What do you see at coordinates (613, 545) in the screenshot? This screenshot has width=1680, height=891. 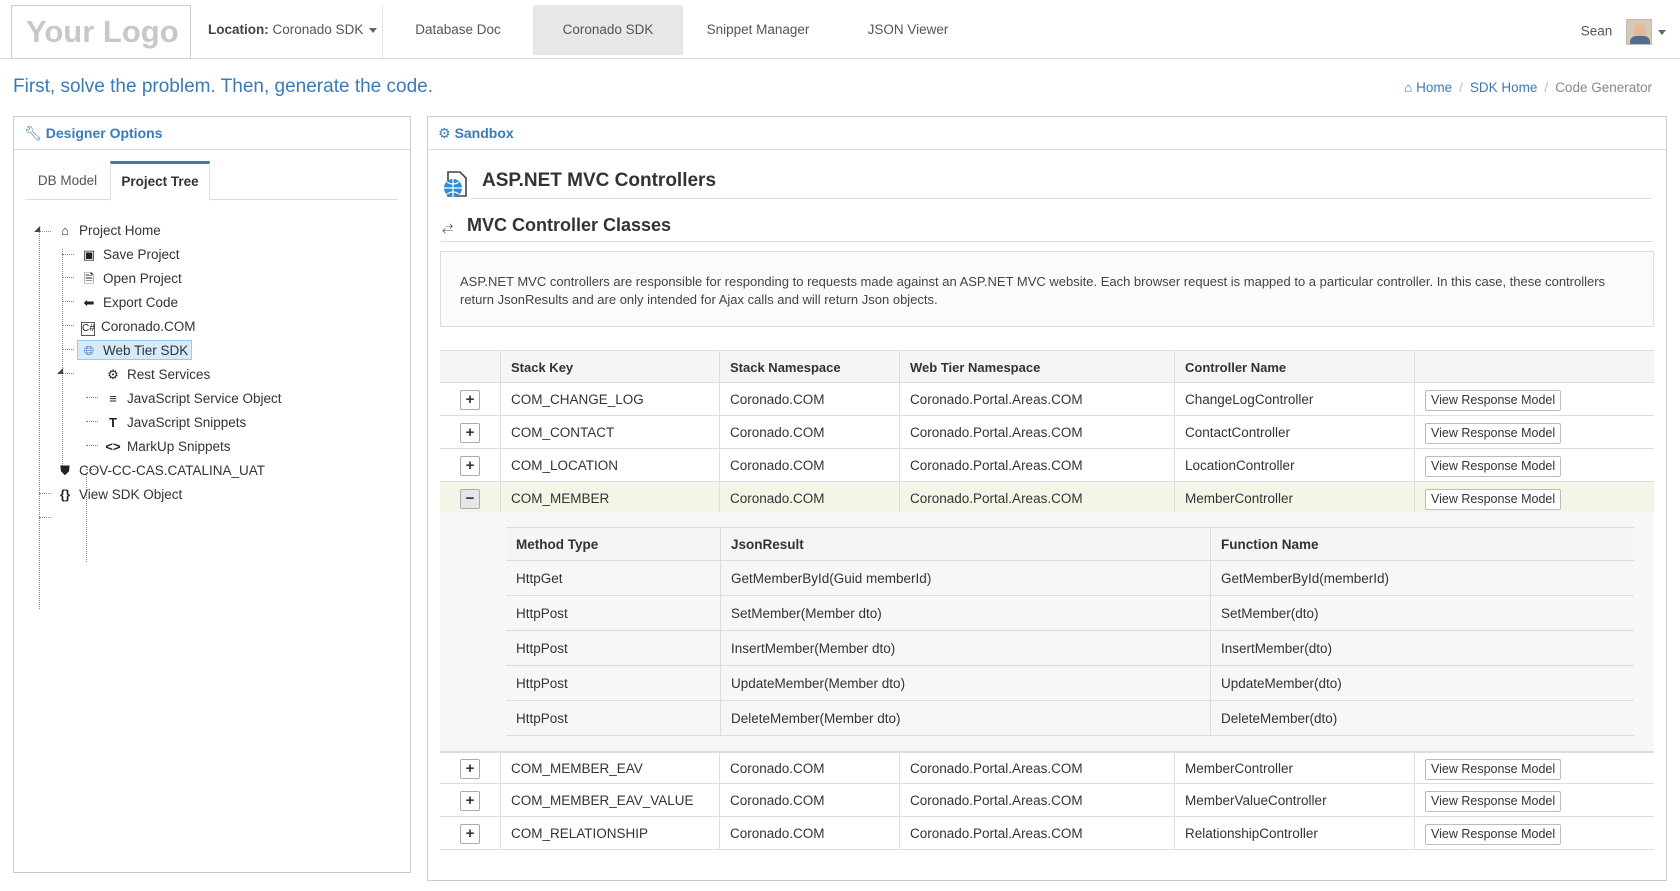 I see `col-method-type: Method Type` at bounding box center [613, 545].